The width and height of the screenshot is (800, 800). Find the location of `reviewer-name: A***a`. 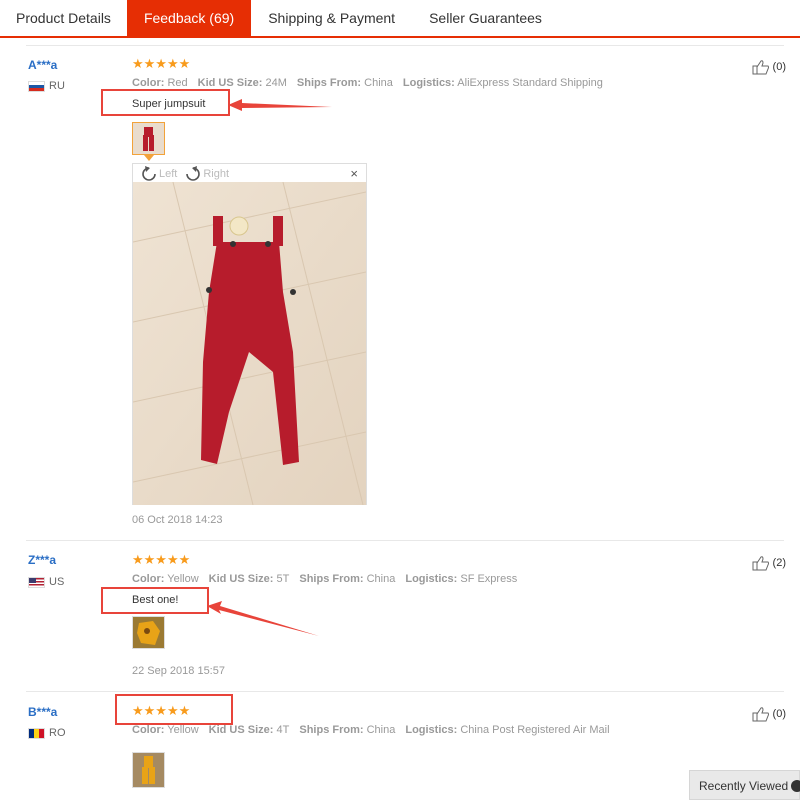

reviewer-name: A***a is located at coordinates (42, 65).